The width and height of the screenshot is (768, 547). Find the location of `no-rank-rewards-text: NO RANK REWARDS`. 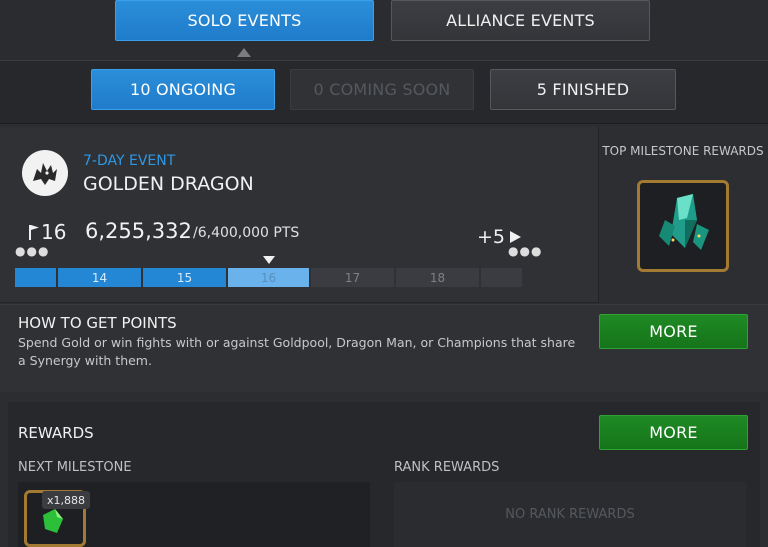

no-rank-rewards-text: NO RANK REWARDS is located at coordinates (570, 514).